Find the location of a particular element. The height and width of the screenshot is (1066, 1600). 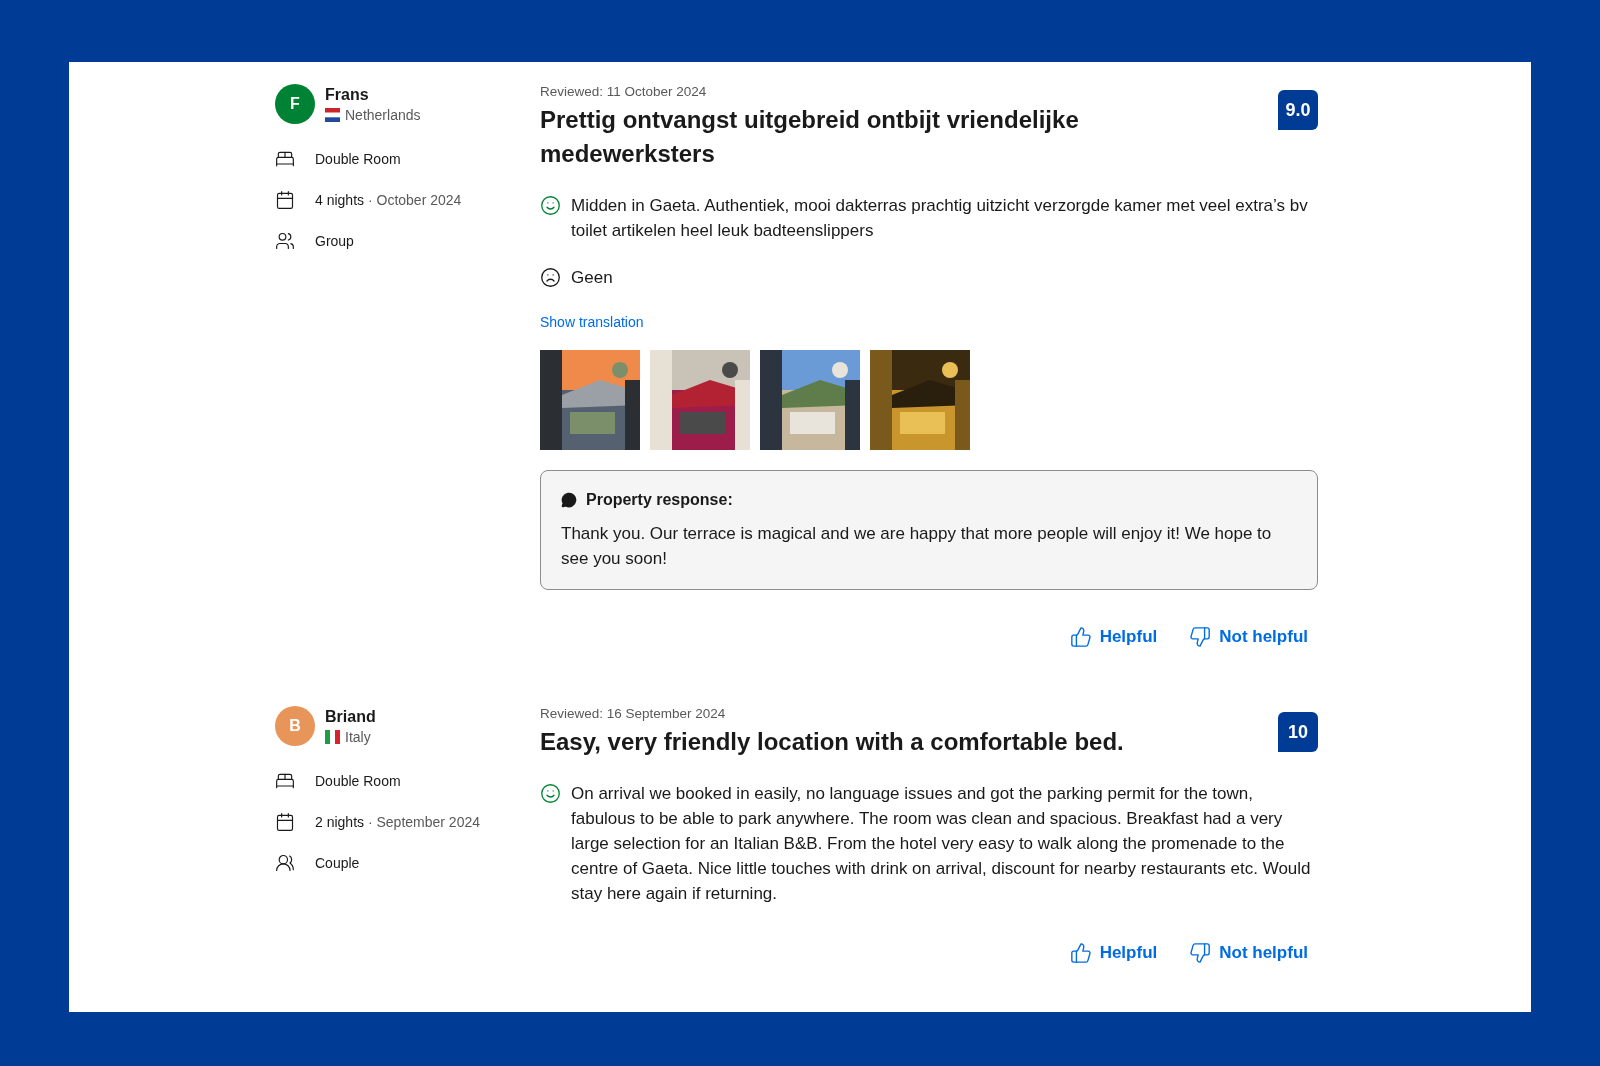

reviewer-country: Italy is located at coordinates (358, 736).